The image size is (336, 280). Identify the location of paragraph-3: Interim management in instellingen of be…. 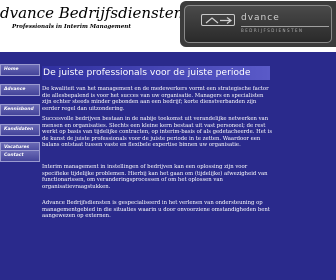
(155, 177).